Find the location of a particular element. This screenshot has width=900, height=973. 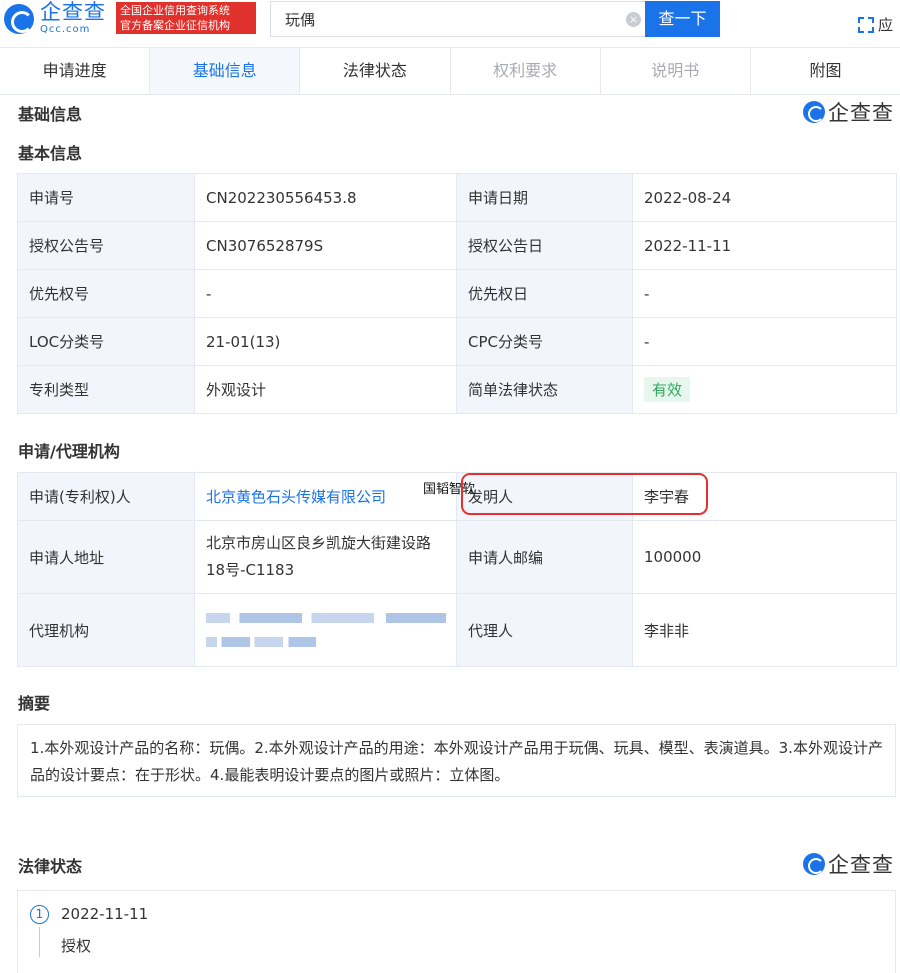

tab-description: 说明书 is located at coordinates (675, 71).